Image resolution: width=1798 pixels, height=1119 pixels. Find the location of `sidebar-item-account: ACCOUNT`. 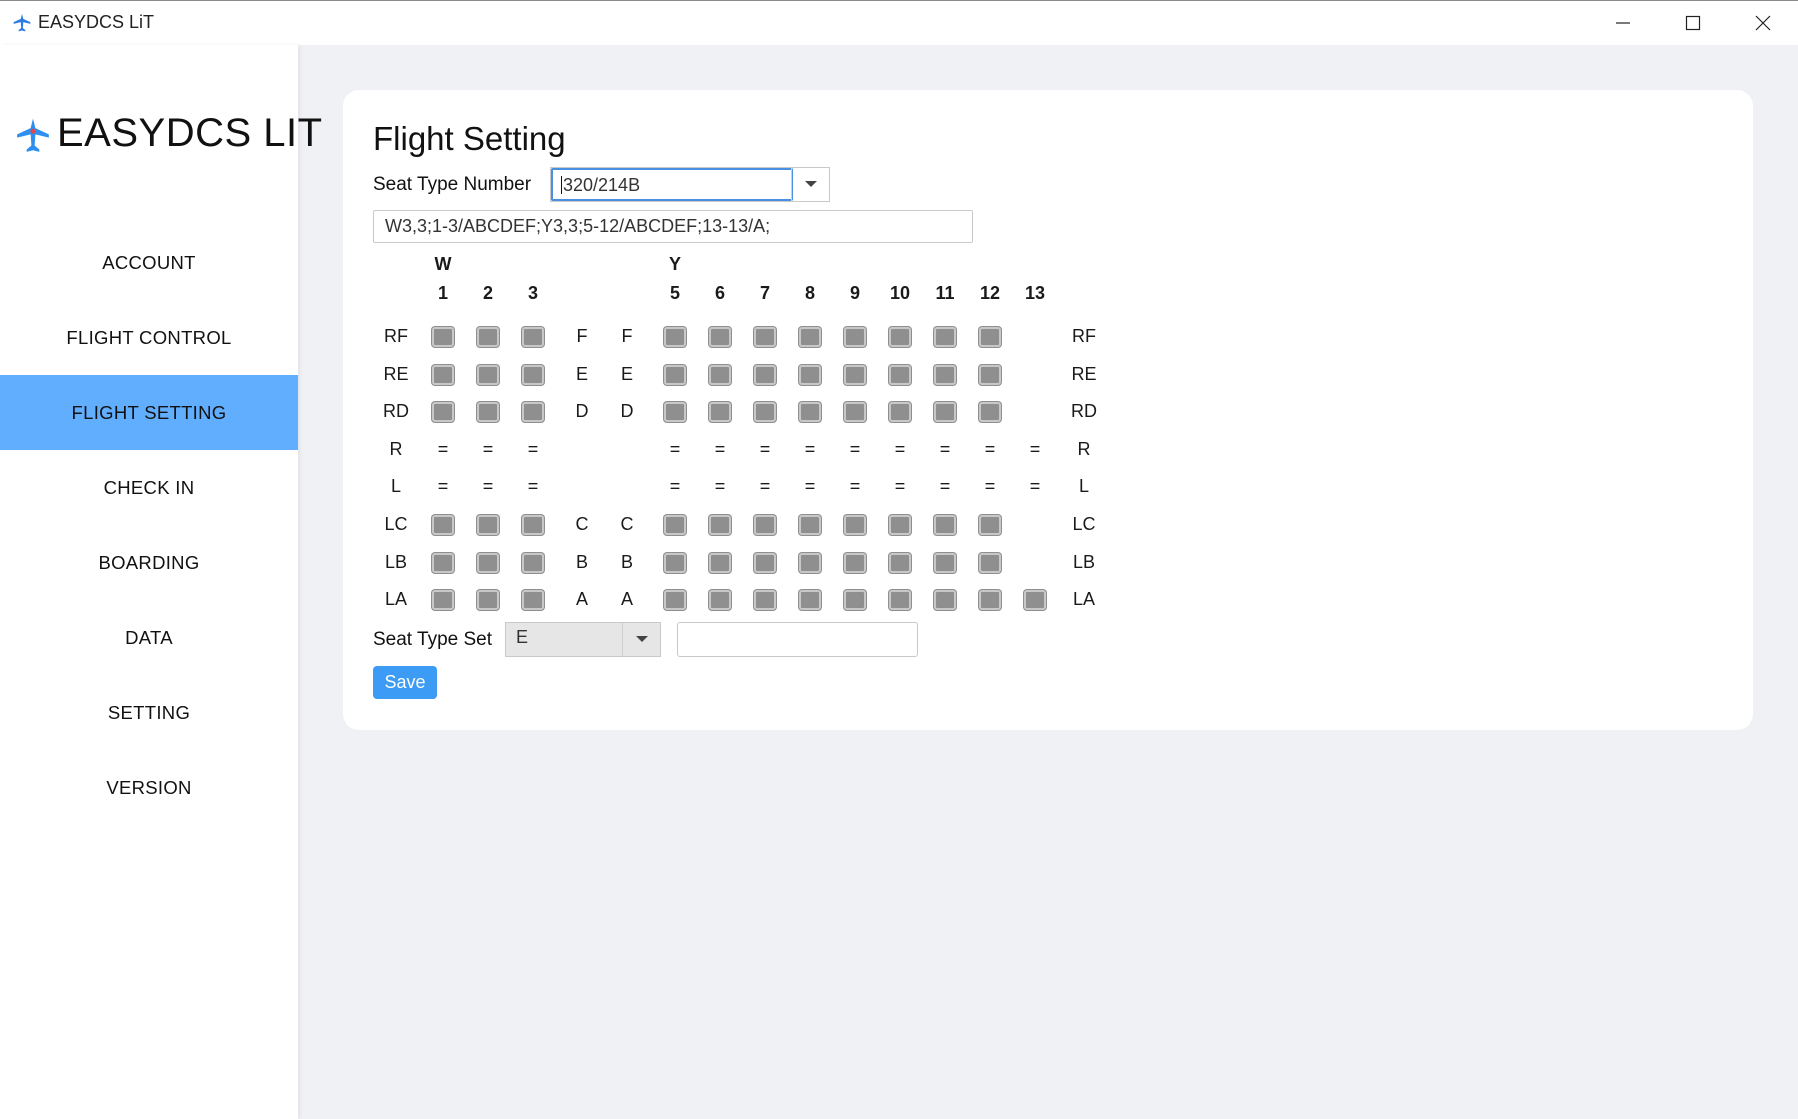

sidebar-item-account: ACCOUNT is located at coordinates (149, 262).